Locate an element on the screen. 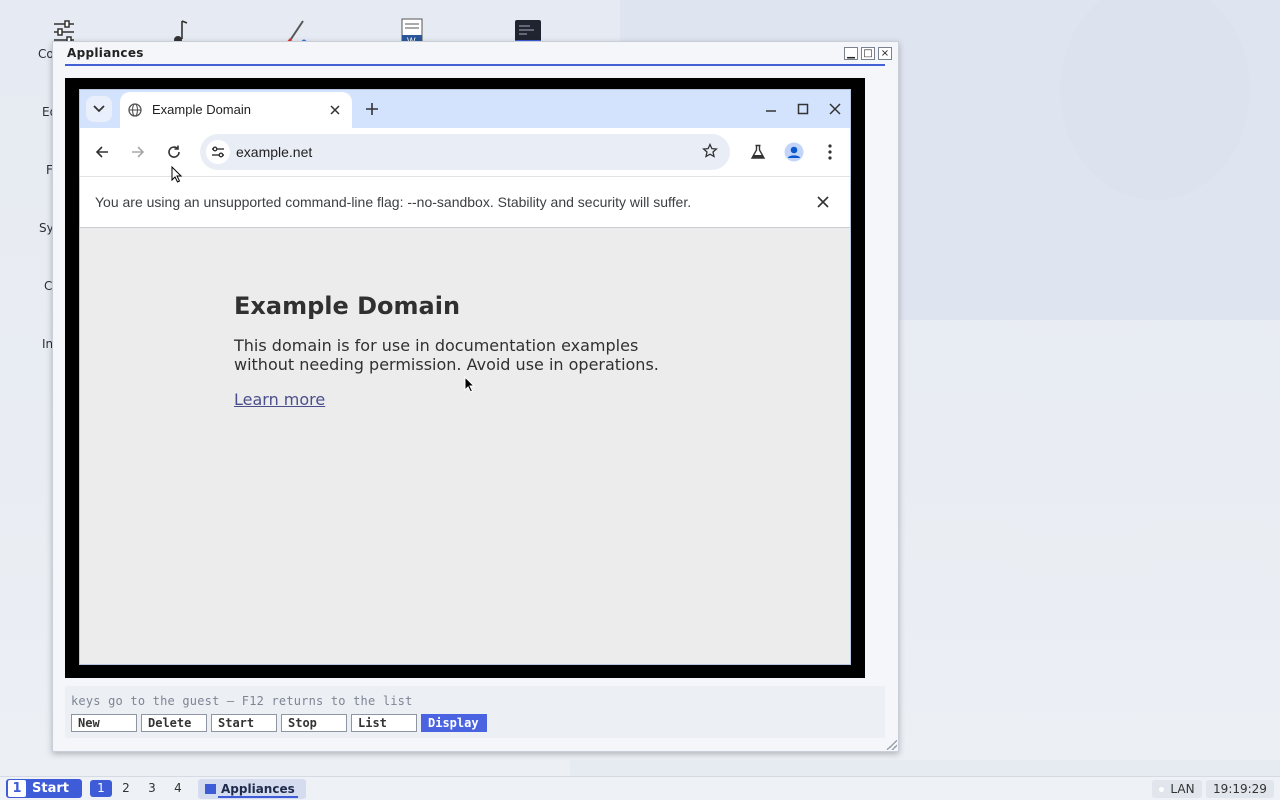 The height and width of the screenshot is (800, 1280). start-label: Start is located at coordinates (50, 788).